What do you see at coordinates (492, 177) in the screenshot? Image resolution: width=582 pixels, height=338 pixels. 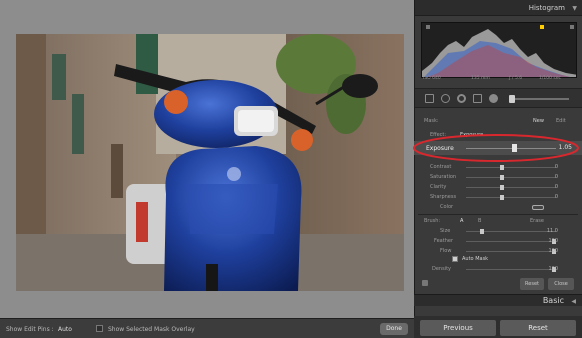 I see `saturation-slider-row: Saturation 0` at bounding box center [492, 177].